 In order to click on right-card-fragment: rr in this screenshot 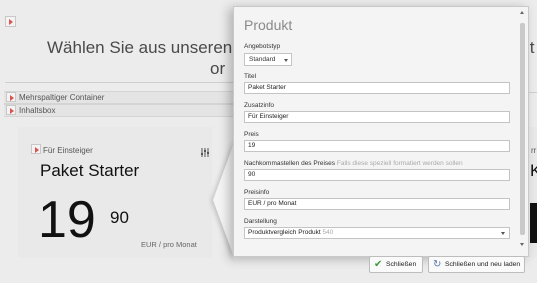, I will do `click(534, 150)`.